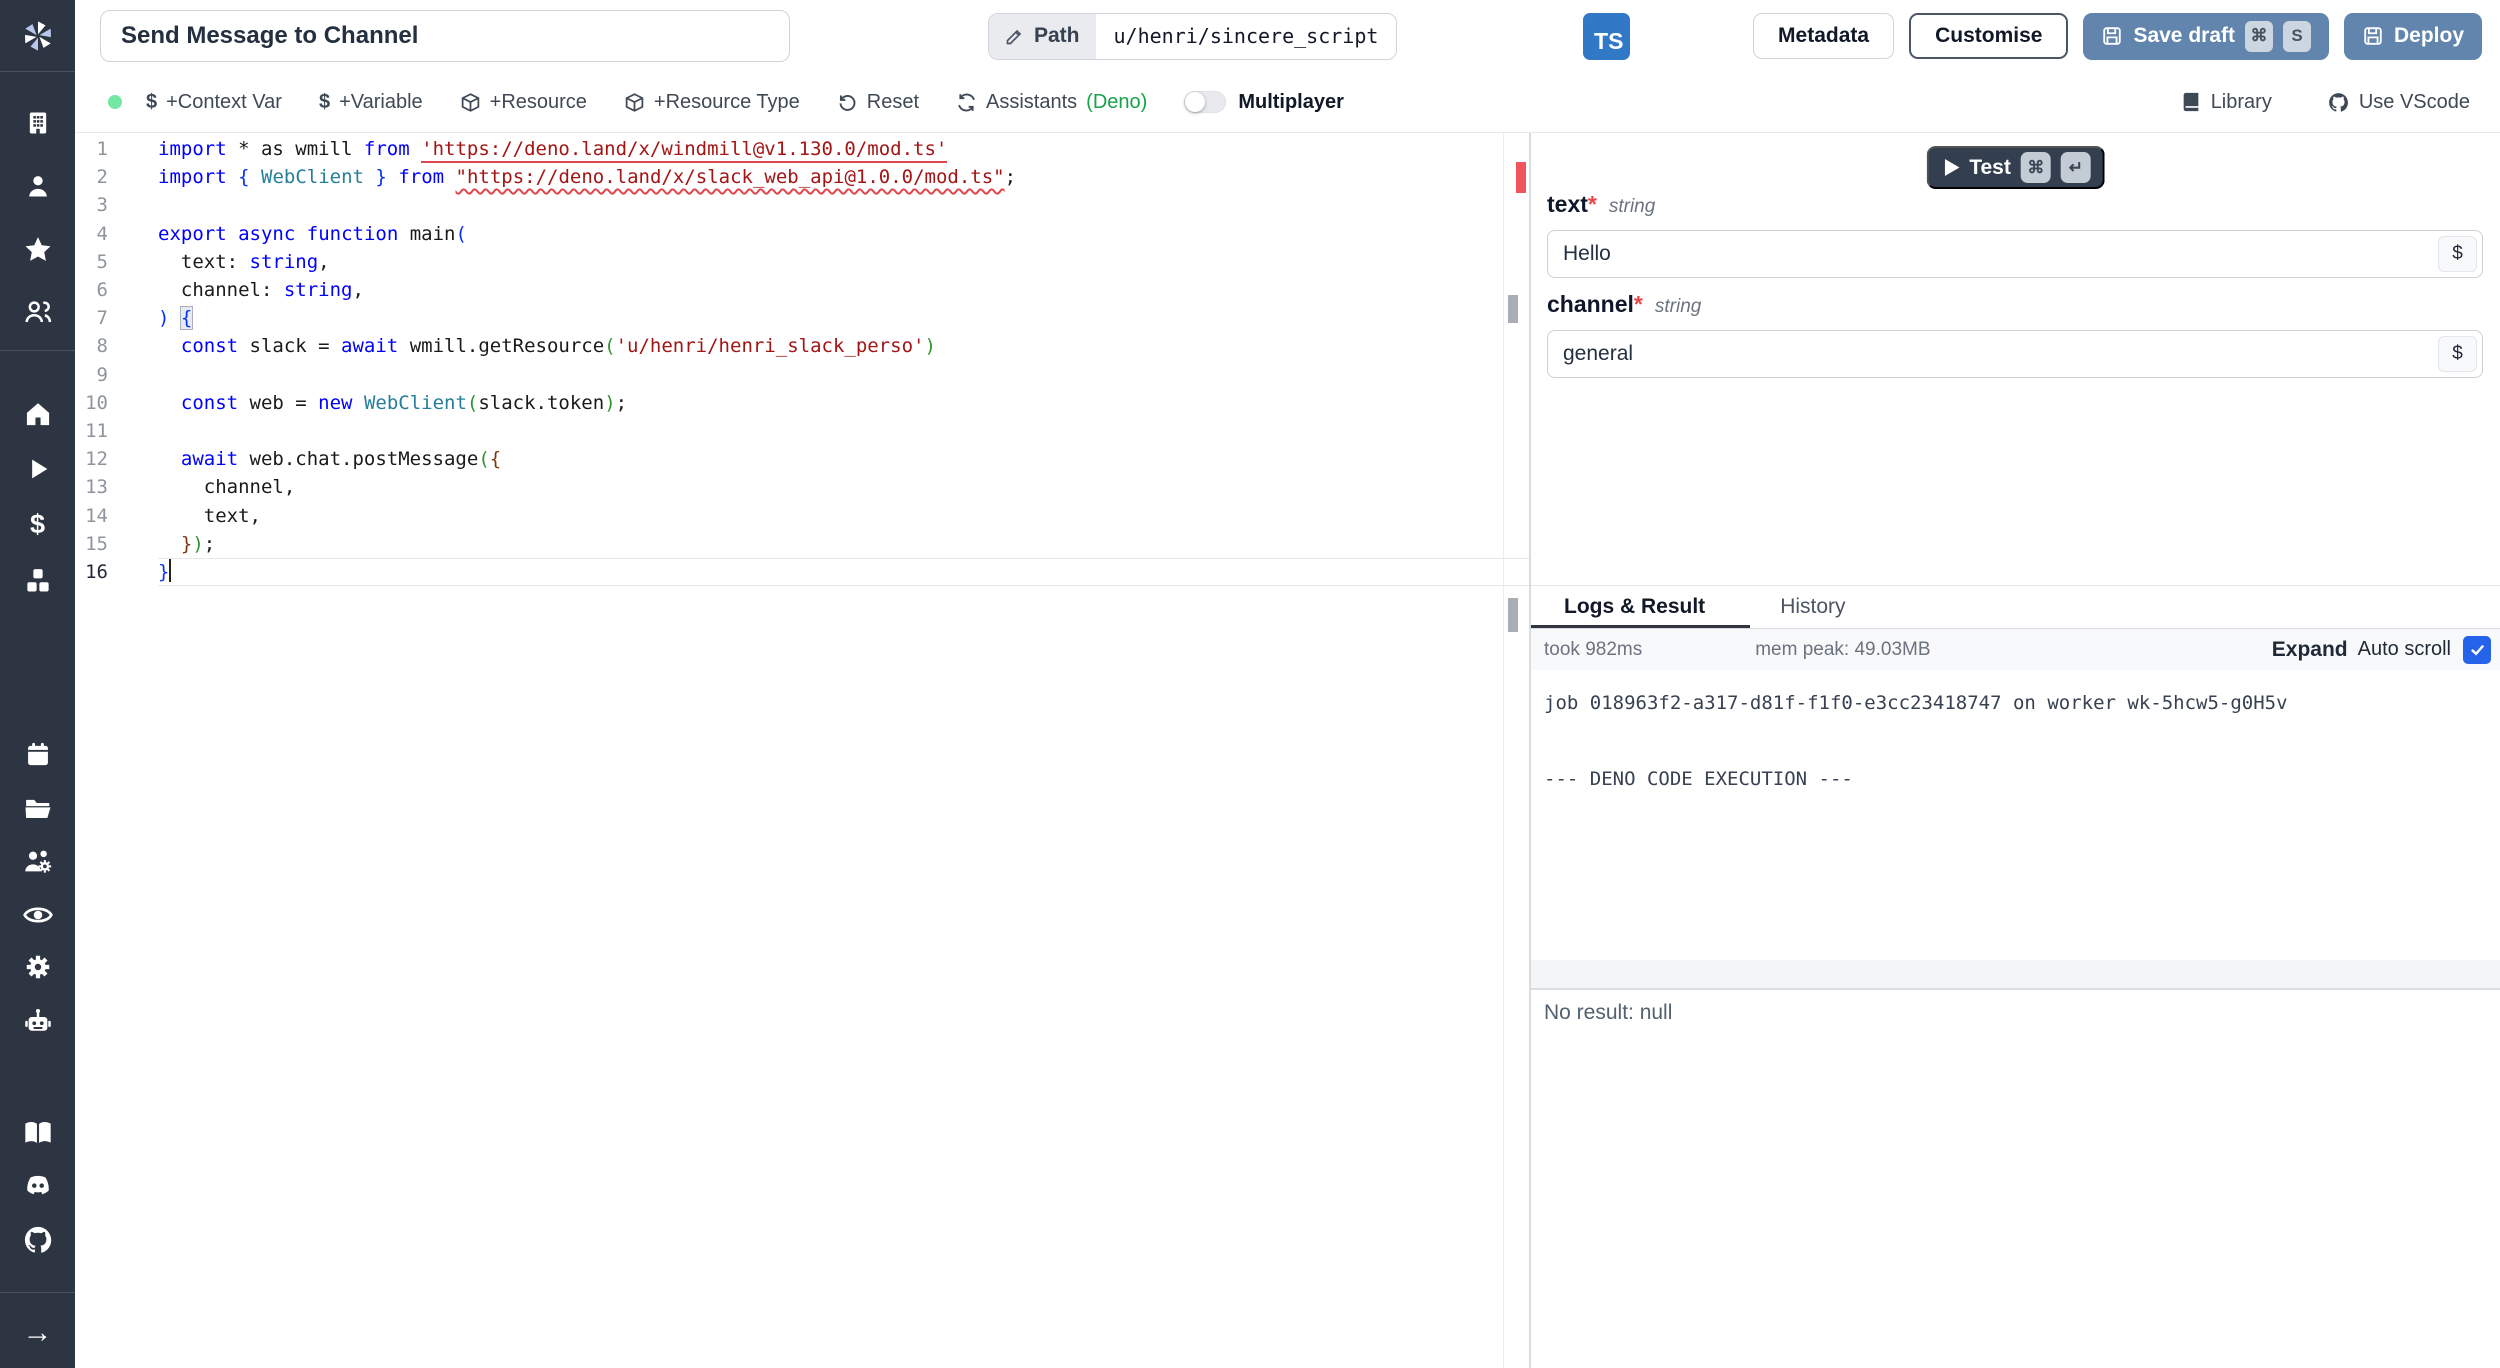 This screenshot has height=1368, width=2500. I want to click on script-title-input: Send Message to Channel, so click(445, 36).